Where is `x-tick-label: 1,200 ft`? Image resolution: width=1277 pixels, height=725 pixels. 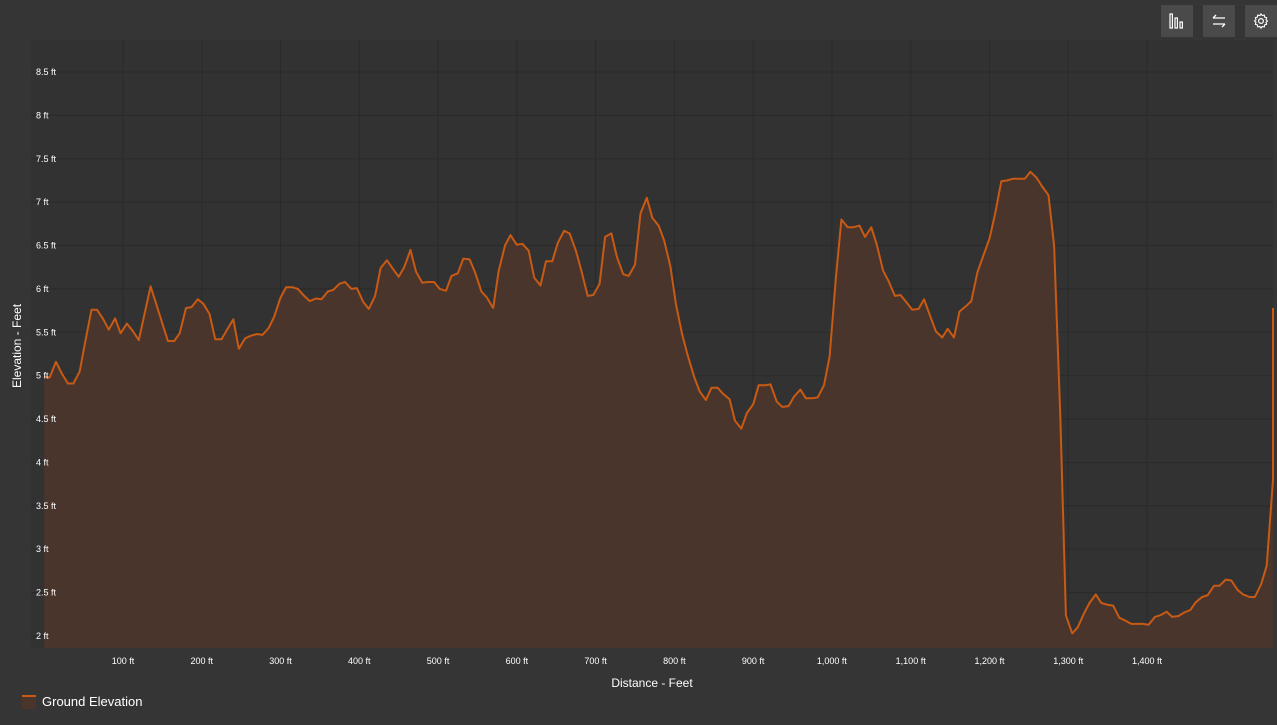
x-tick-label: 1,200 ft is located at coordinates (989, 661).